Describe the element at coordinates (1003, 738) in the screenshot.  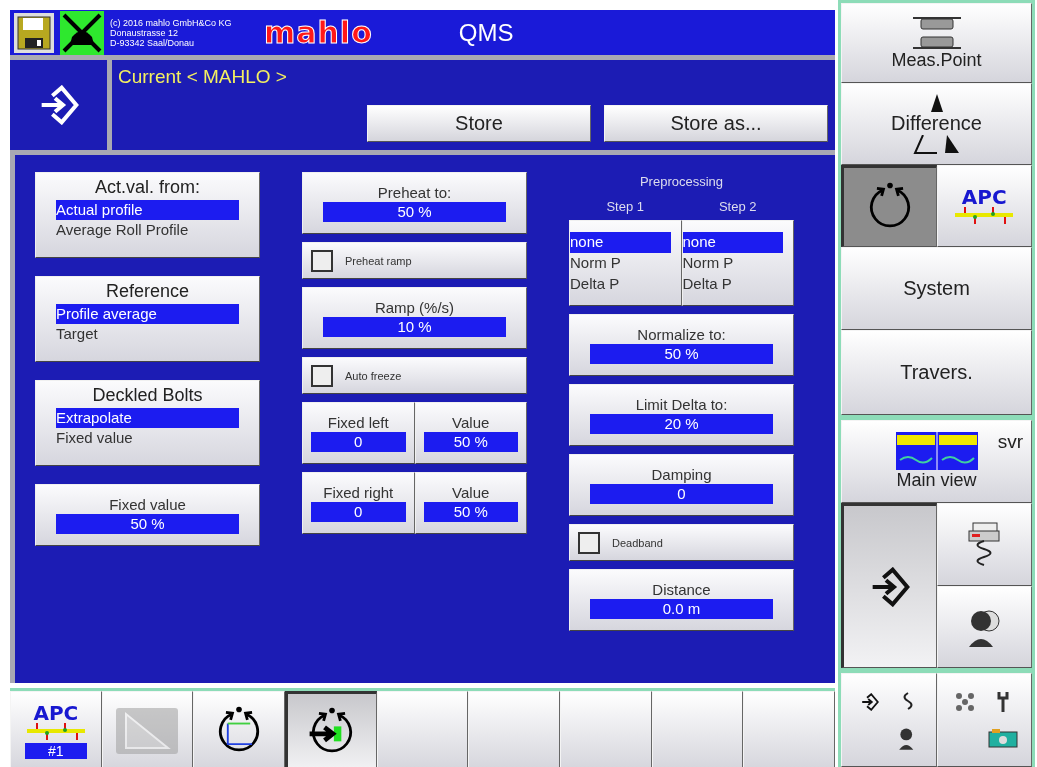
I see `camera-icon` at that location.